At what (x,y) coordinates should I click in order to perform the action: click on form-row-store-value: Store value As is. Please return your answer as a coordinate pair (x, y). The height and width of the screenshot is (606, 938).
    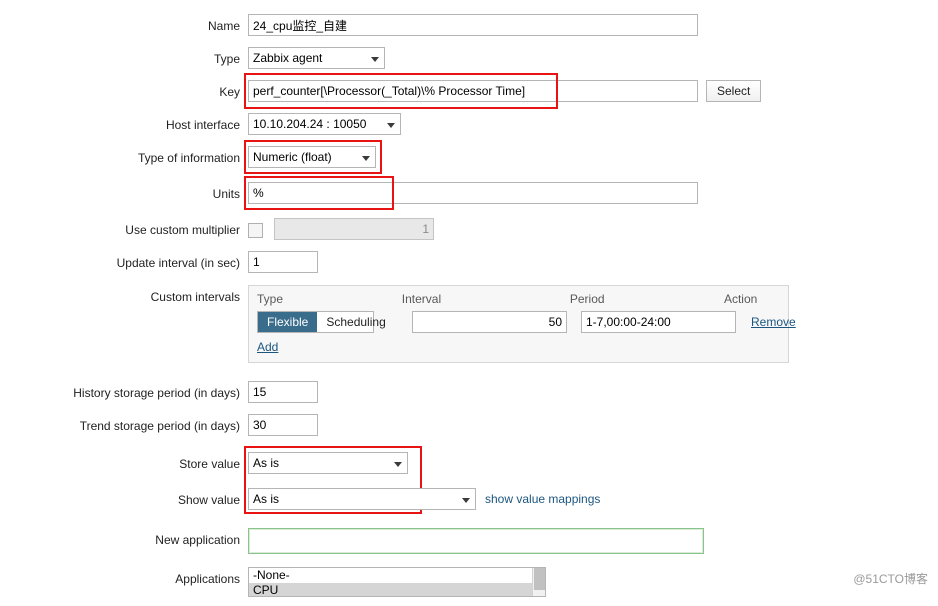
    Looking at the image, I should click on (469, 480).